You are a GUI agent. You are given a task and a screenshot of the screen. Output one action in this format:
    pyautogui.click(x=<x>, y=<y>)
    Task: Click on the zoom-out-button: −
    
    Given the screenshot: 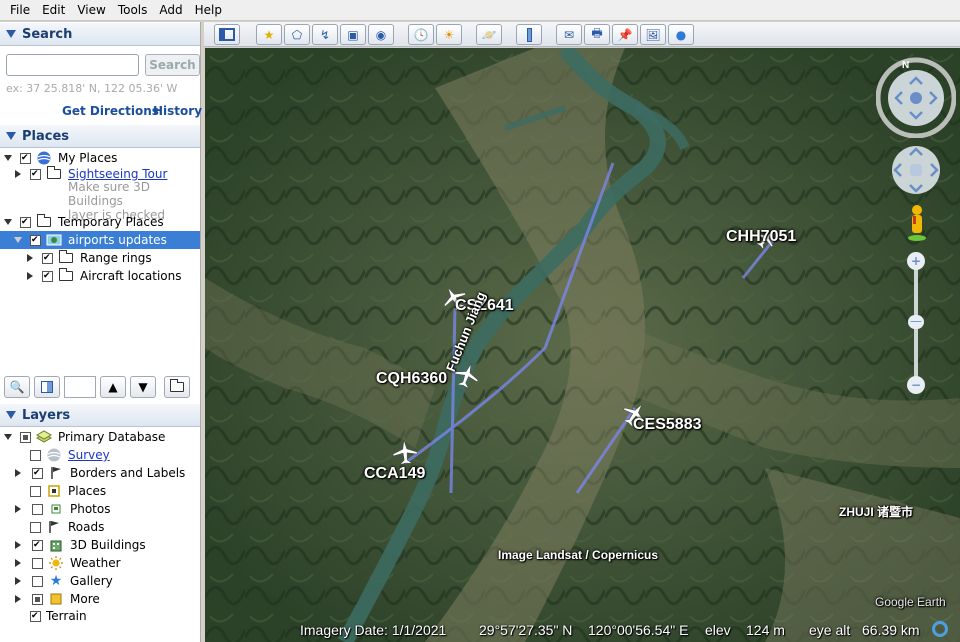 What is the action you would take?
    pyautogui.click(x=916, y=385)
    